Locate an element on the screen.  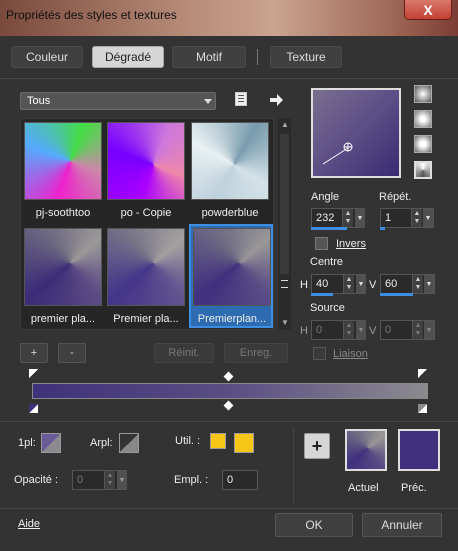
foreground-swatch is located at coordinates (51, 443).